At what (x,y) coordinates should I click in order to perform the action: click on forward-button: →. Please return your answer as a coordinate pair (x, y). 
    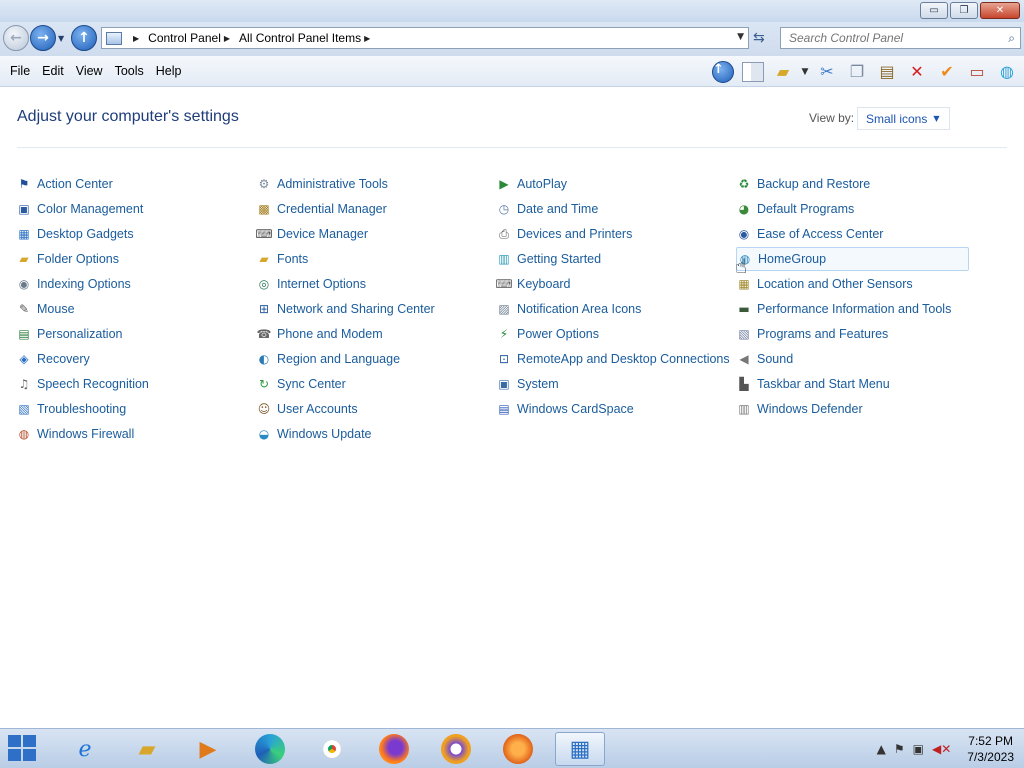
    Looking at the image, I should click on (43, 38).